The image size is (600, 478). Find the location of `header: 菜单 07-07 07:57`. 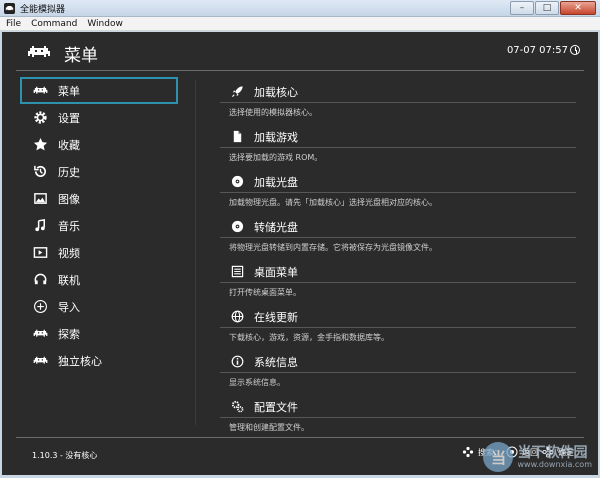

header: 菜单 07-07 07:57 is located at coordinates (300, 51).